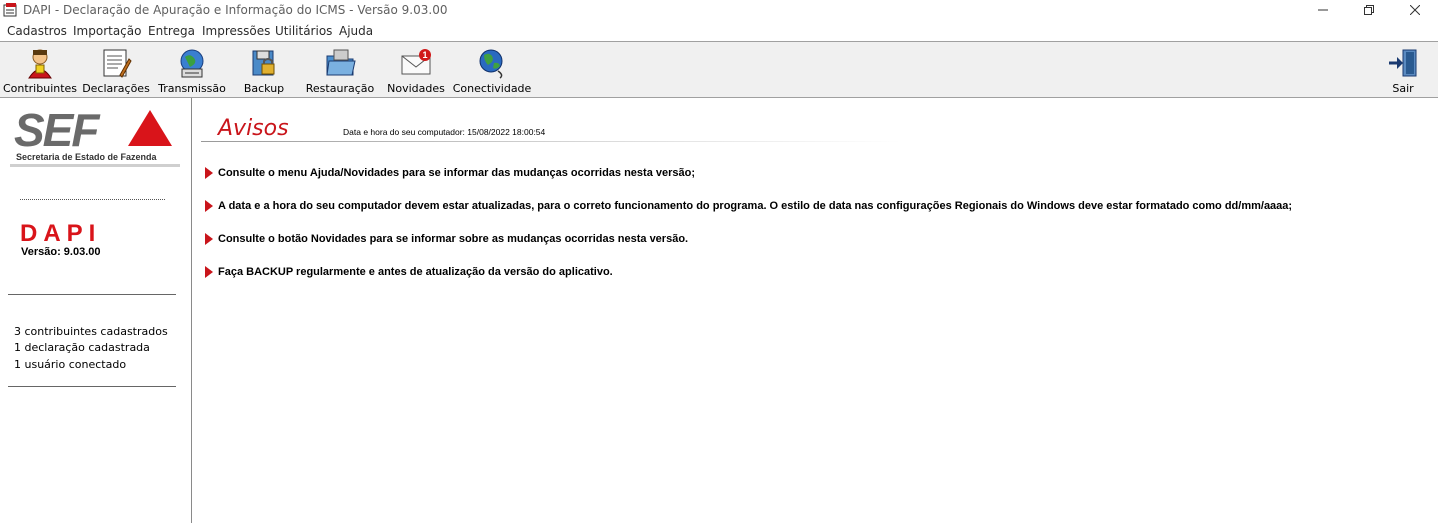  Describe the element at coordinates (61, 252) in the screenshot. I see `app-version: Versão: 9.03.00` at that location.